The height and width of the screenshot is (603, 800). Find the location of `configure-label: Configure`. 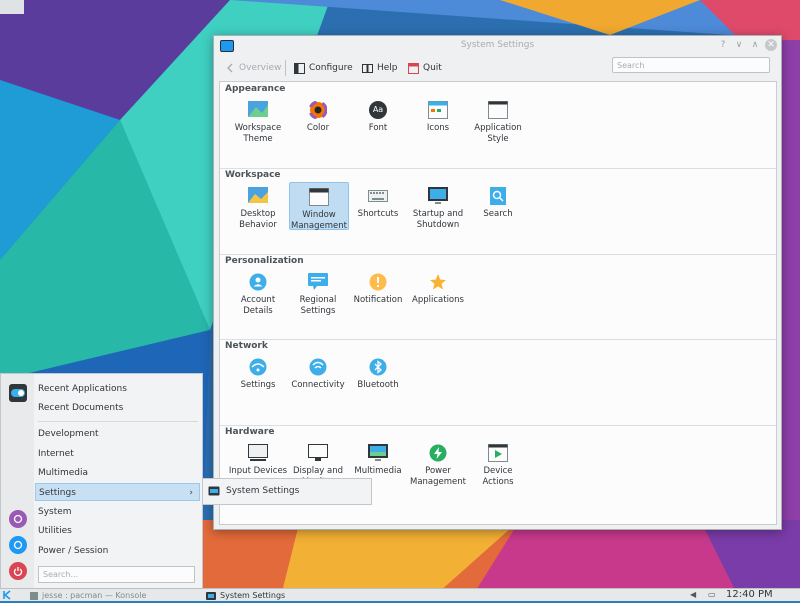

configure-label: Configure is located at coordinates (331, 68).